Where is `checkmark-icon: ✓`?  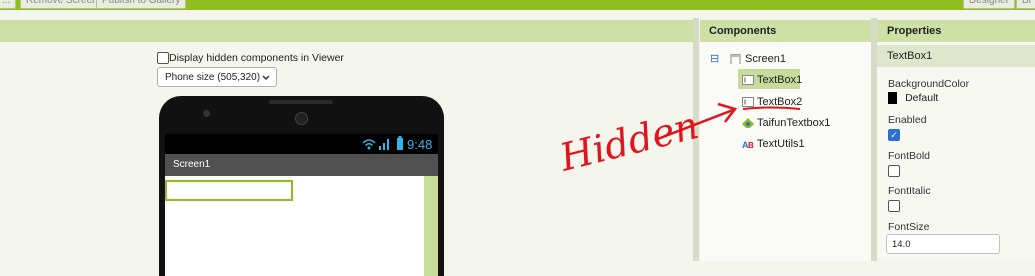 checkmark-icon: ✓ is located at coordinates (894, 135).